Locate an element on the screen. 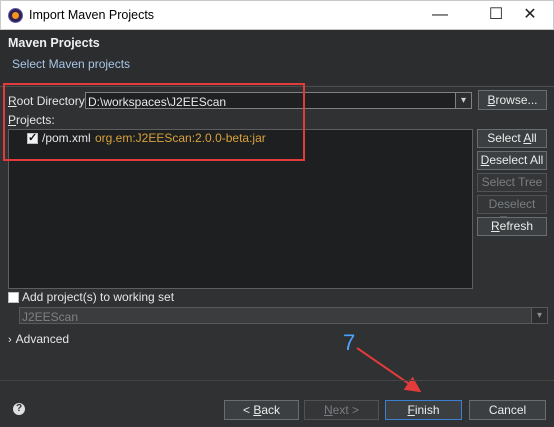 Image resolution: width=554 pixels, height=427 pixels. back-button: < Back is located at coordinates (261, 410).